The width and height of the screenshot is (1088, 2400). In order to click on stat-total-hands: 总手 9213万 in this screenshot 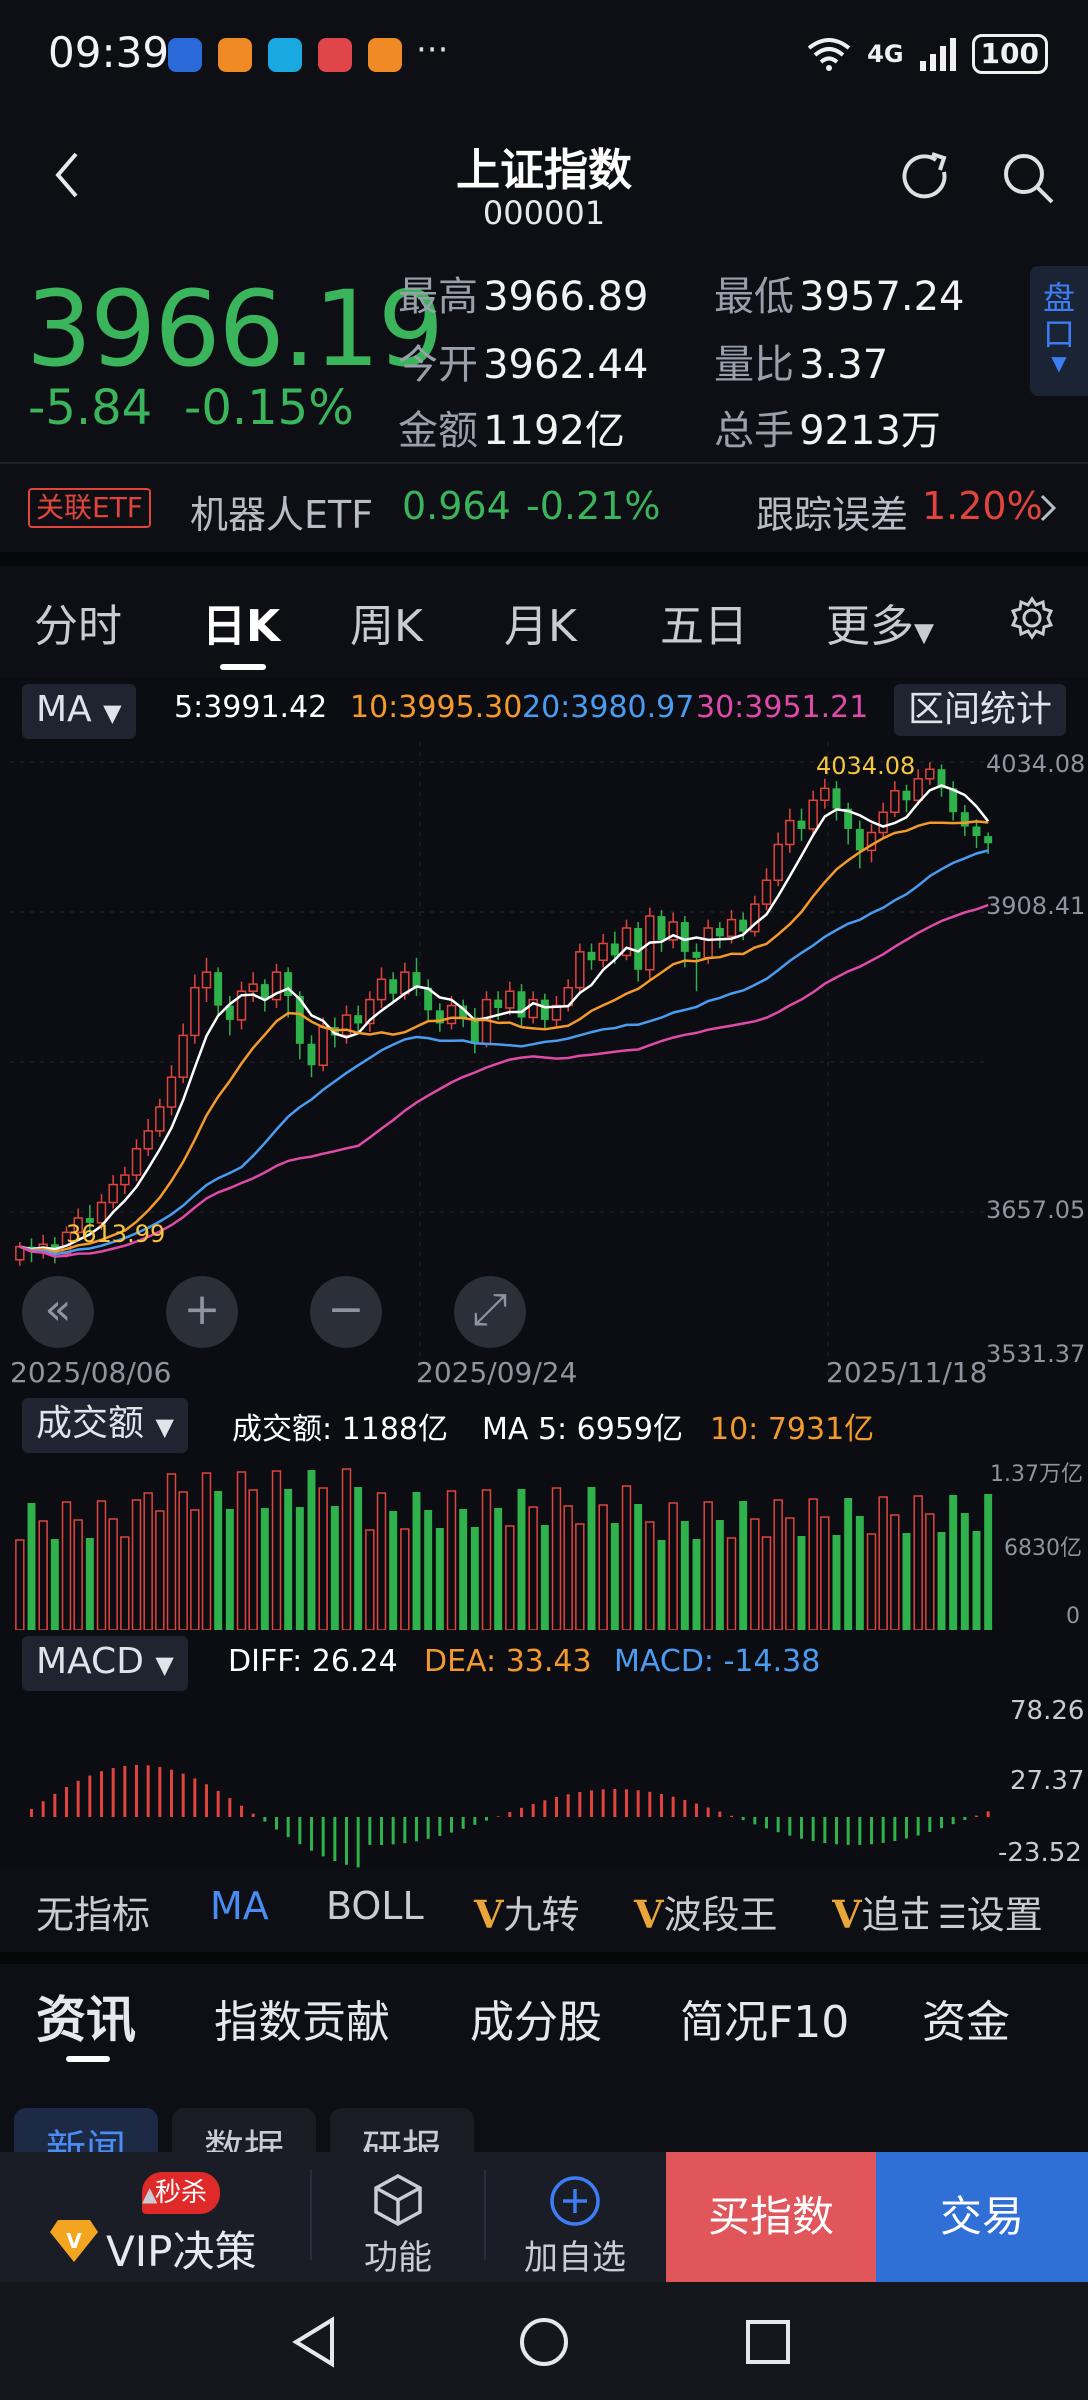, I will do `click(827, 427)`.